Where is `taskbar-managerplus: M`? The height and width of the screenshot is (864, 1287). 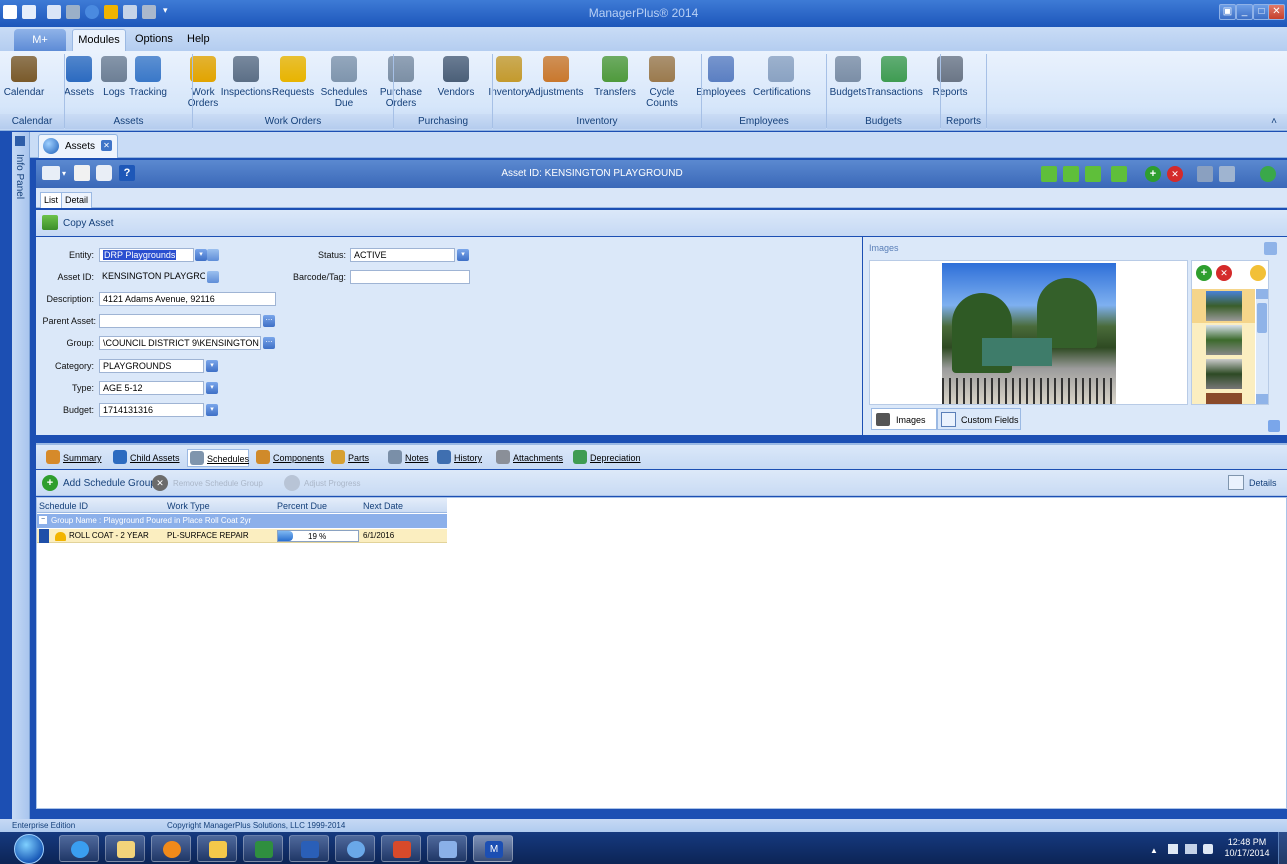 taskbar-managerplus: M is located at coordinates (493, 848).